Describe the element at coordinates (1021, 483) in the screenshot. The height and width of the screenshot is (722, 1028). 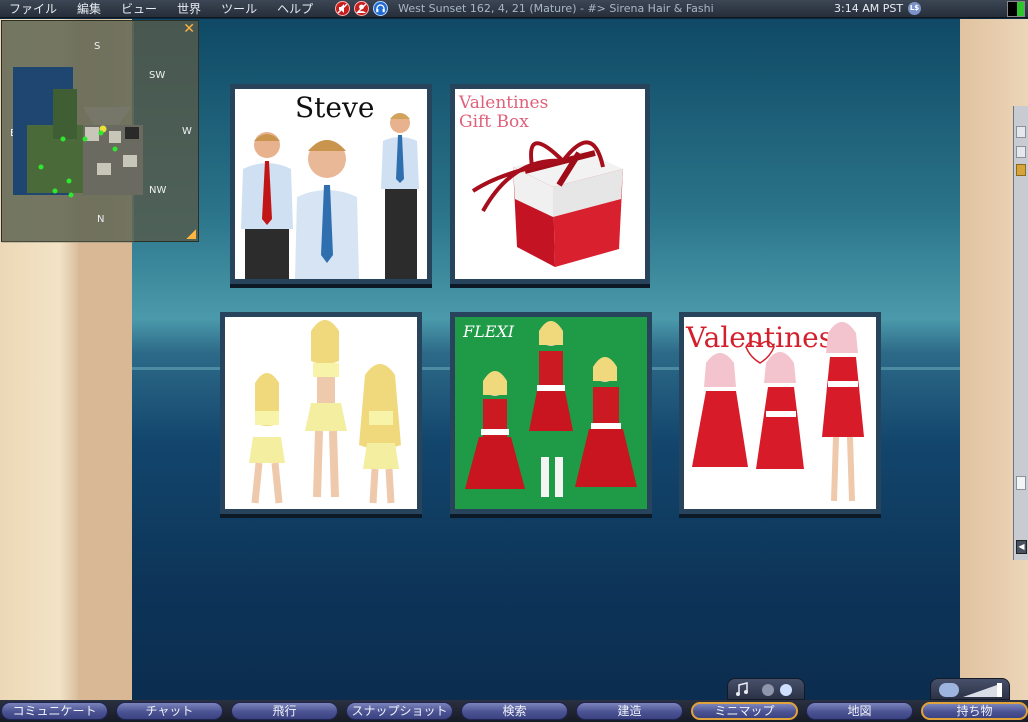
I see `side-panel-checkbox` at that location.